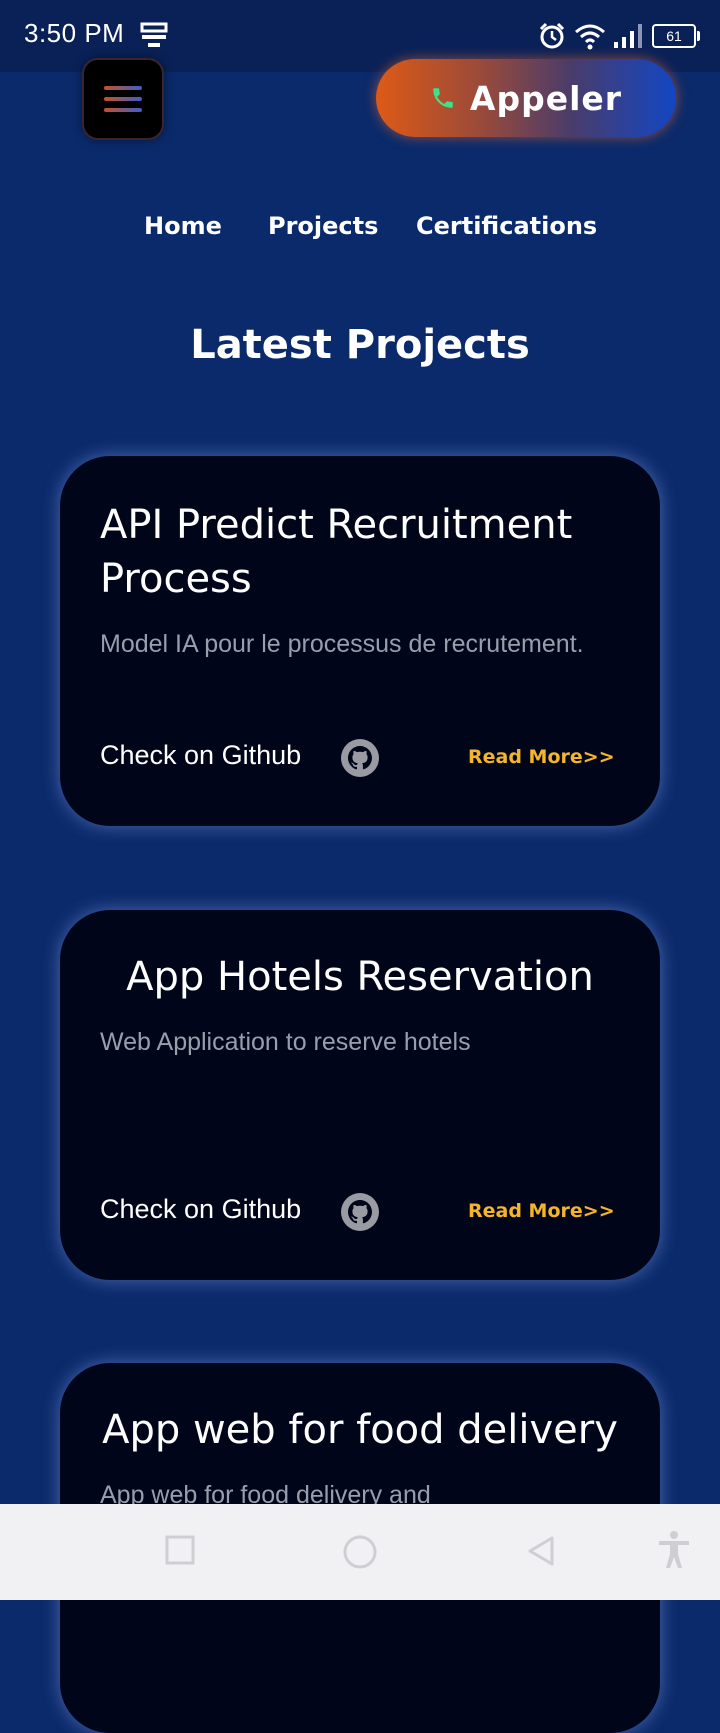 The image size is (720, 1733). What do you see at coordinates (506, 226) in the screenshot?
I see `nav-item-certifications: Certifications` at bounding box center [506, 226].